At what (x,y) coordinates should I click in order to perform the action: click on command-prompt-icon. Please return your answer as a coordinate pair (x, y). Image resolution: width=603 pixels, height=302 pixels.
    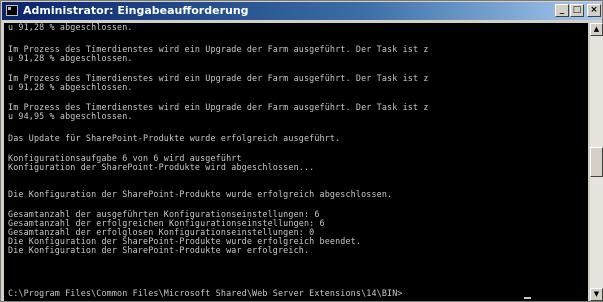
    Looking at the image, I should click on (12, 10).